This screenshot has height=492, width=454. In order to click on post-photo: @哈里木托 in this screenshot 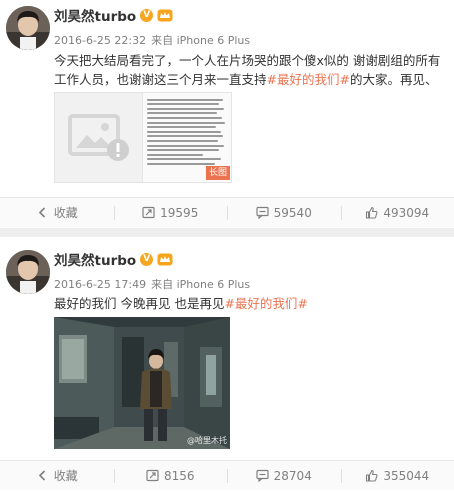, I will do `click(142, 383)`.